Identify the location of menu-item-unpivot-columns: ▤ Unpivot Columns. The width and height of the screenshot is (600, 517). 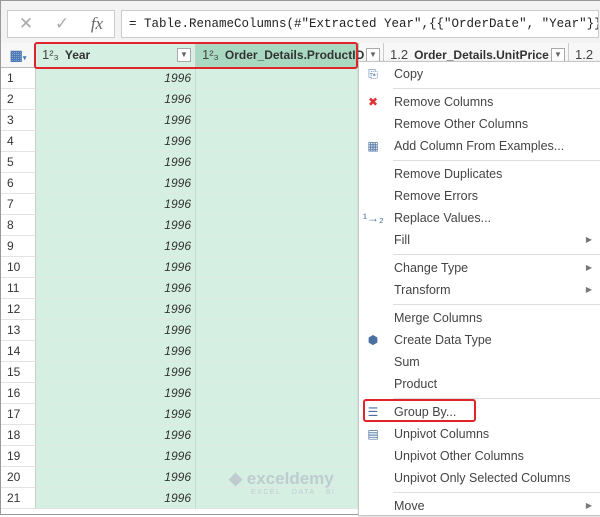
(479, 434).